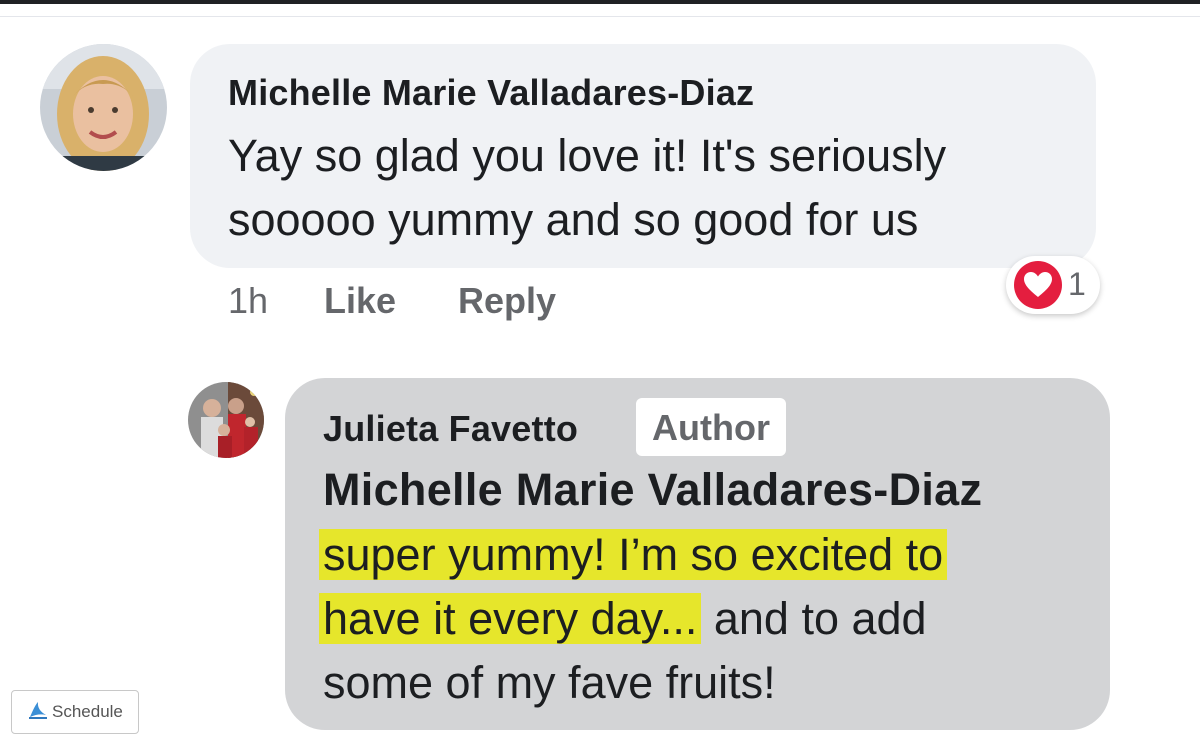  I want to click on reply-text-continuation: and to add, so click(814, 618).